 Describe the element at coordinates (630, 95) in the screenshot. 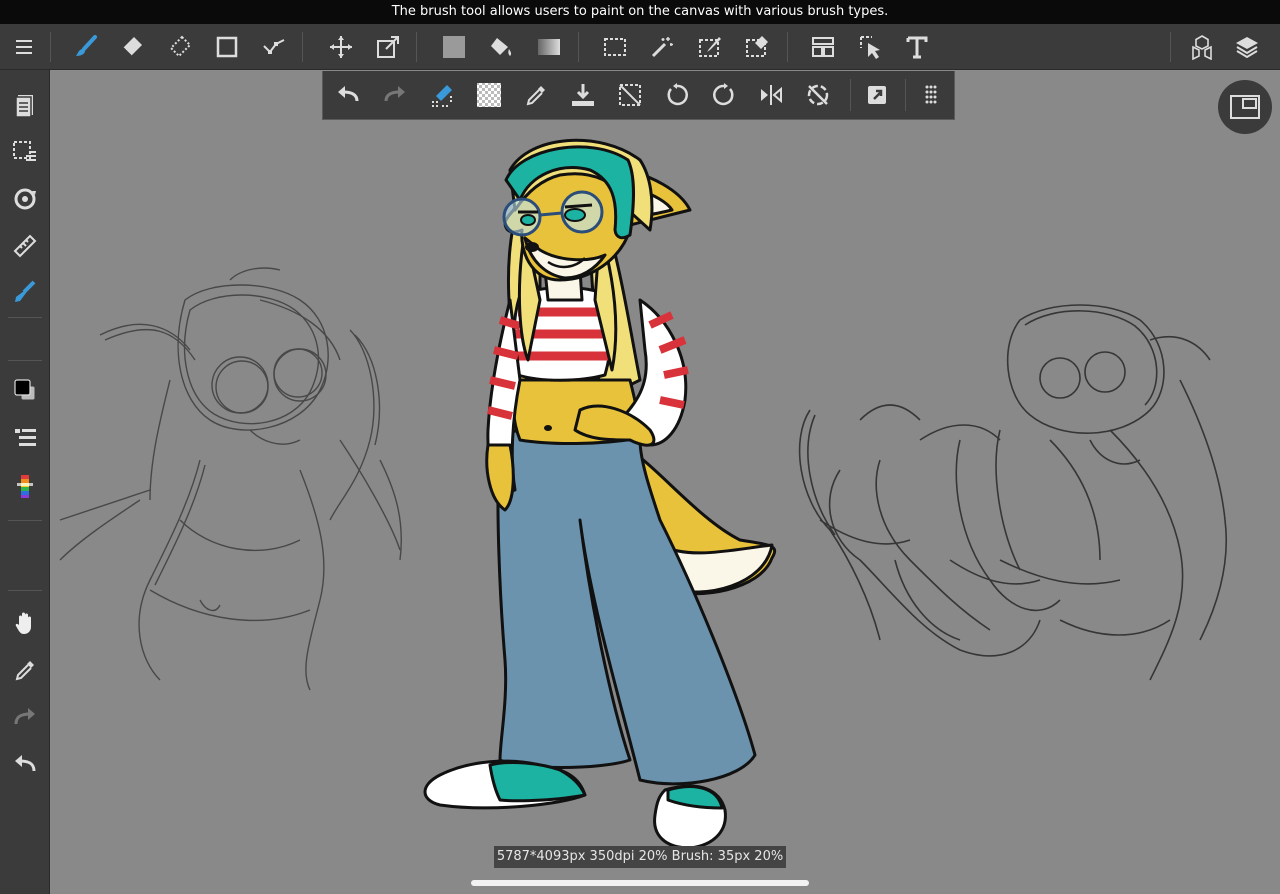

I see `deselect-icon` at that location.